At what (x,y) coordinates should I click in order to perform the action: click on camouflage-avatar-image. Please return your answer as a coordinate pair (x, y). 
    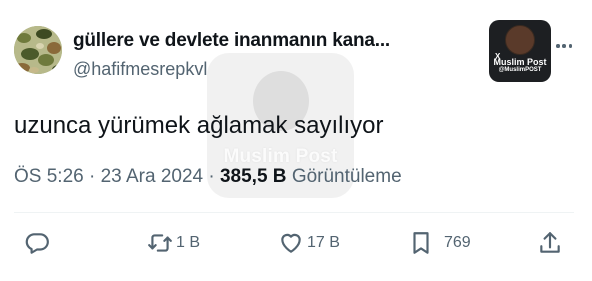
    Looking at the image, I should click on (38, 50).